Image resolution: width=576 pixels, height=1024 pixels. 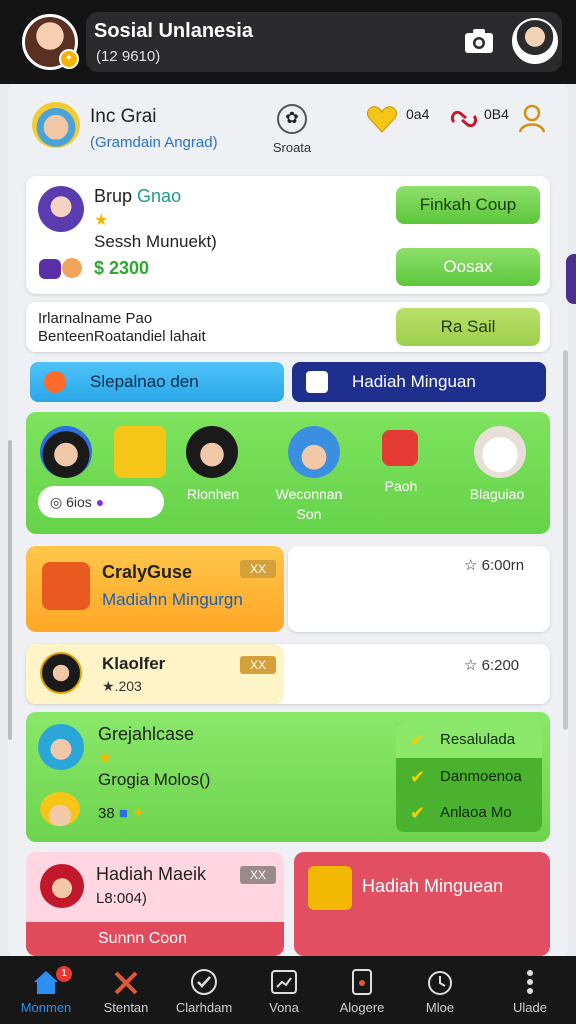 What do you see at coordinates (481, 776) in the screenshot?
I see `check-item-2-label: Danmoenoa` at bounding box center [481, 776].